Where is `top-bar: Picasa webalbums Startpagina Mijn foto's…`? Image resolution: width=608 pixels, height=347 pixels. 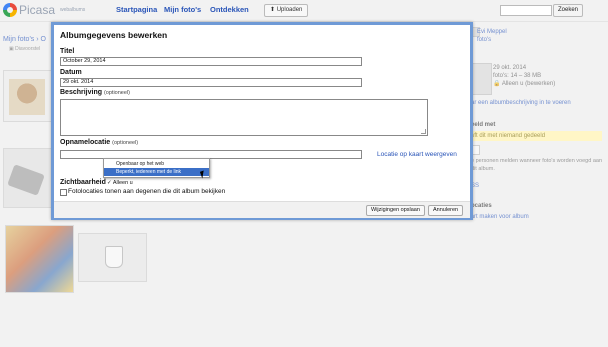
top-bar: Picasa webalbums Startpagina Mijn foto's… is located at coordinates (304, 11).